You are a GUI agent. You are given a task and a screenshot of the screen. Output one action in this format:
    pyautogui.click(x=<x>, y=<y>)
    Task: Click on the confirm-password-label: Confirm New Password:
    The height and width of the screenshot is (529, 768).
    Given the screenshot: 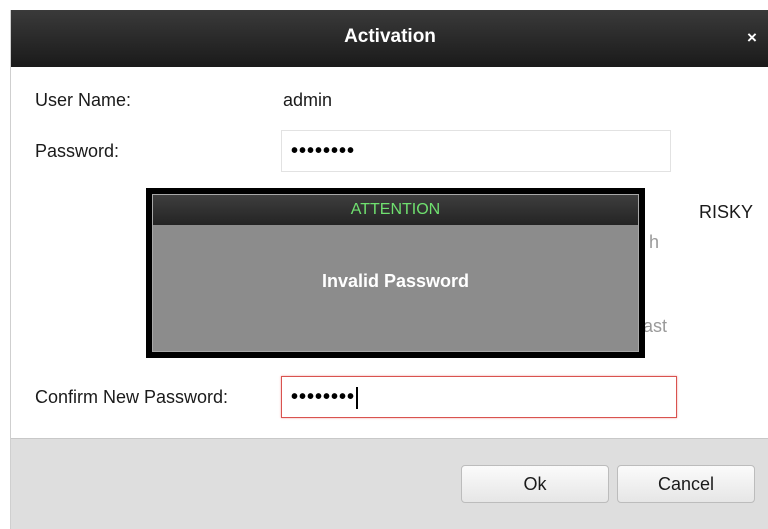 What is the action you would take?
    pyautogui.click(x=132, y=397)
    